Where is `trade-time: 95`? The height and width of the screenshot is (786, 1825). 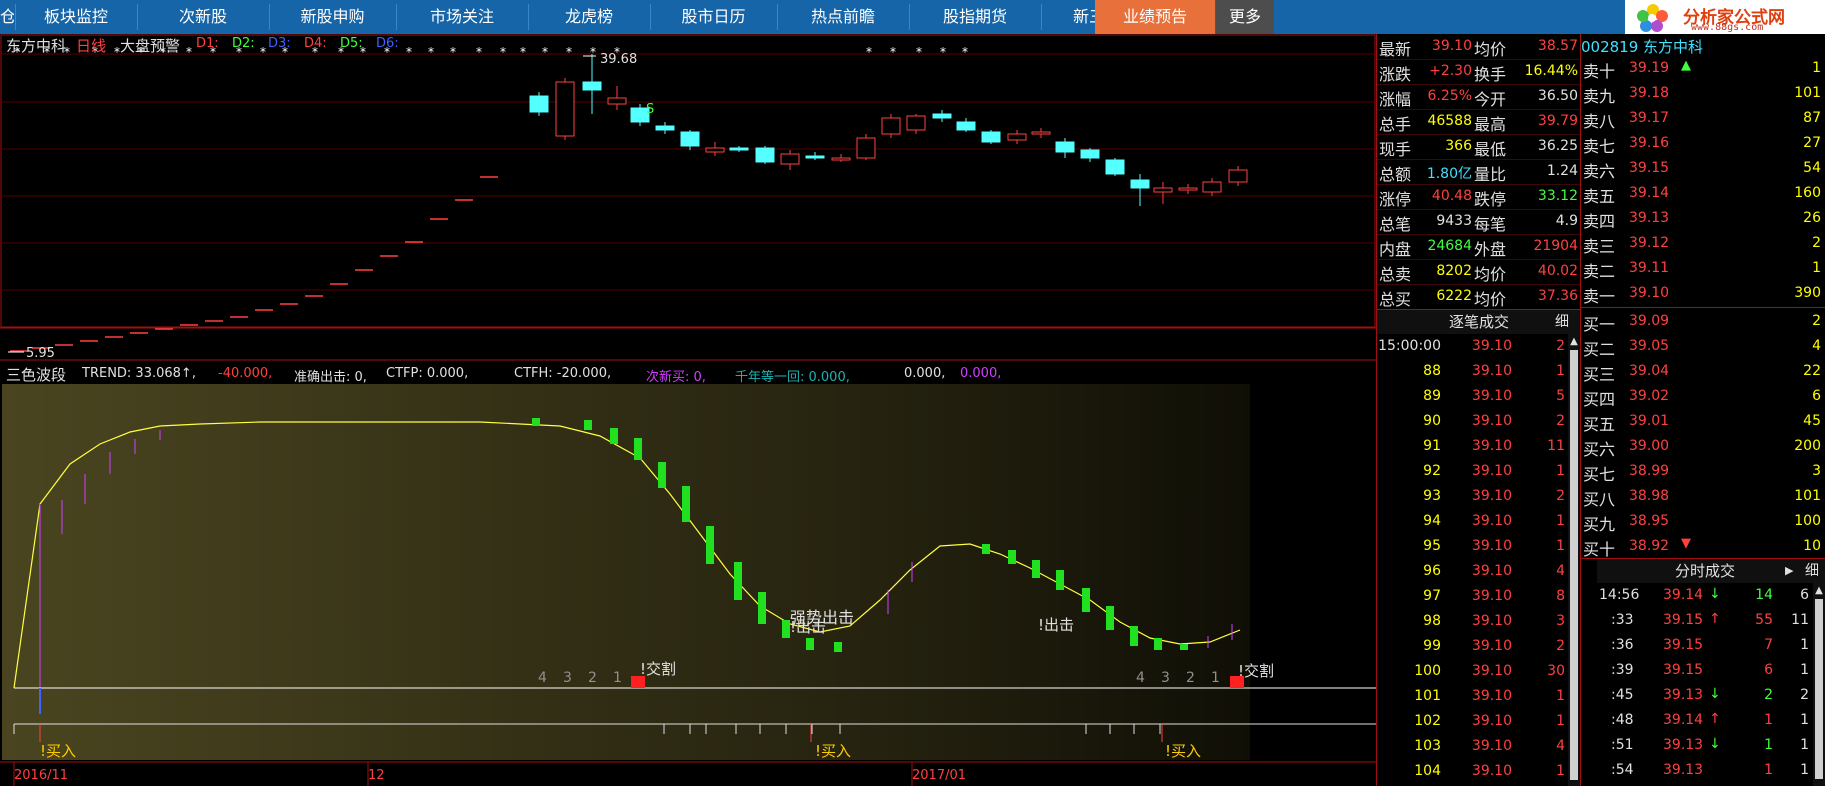
trade-time: 95 is located at coordinates (1432, 546).